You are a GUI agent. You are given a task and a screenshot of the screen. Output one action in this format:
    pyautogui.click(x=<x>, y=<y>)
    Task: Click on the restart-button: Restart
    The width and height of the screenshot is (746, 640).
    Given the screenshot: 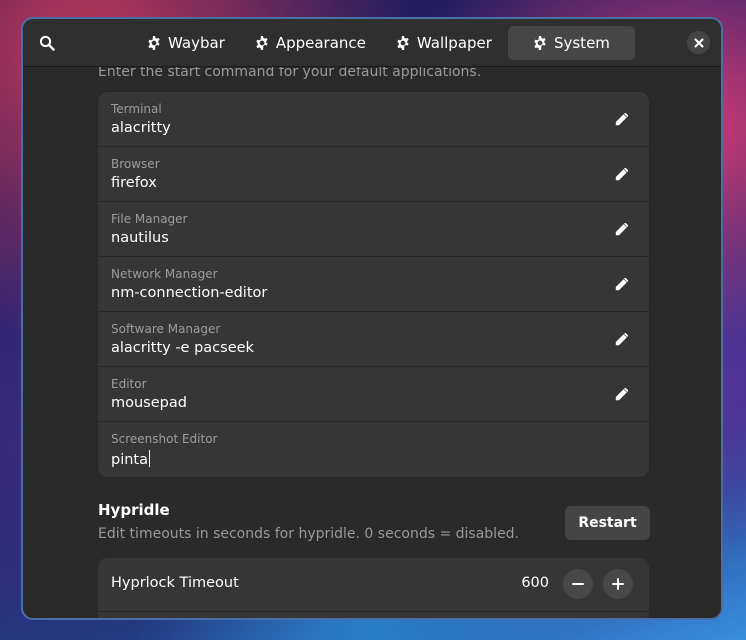 What is the action you would take?
    pyautogui.click(x=607, y=523)
    